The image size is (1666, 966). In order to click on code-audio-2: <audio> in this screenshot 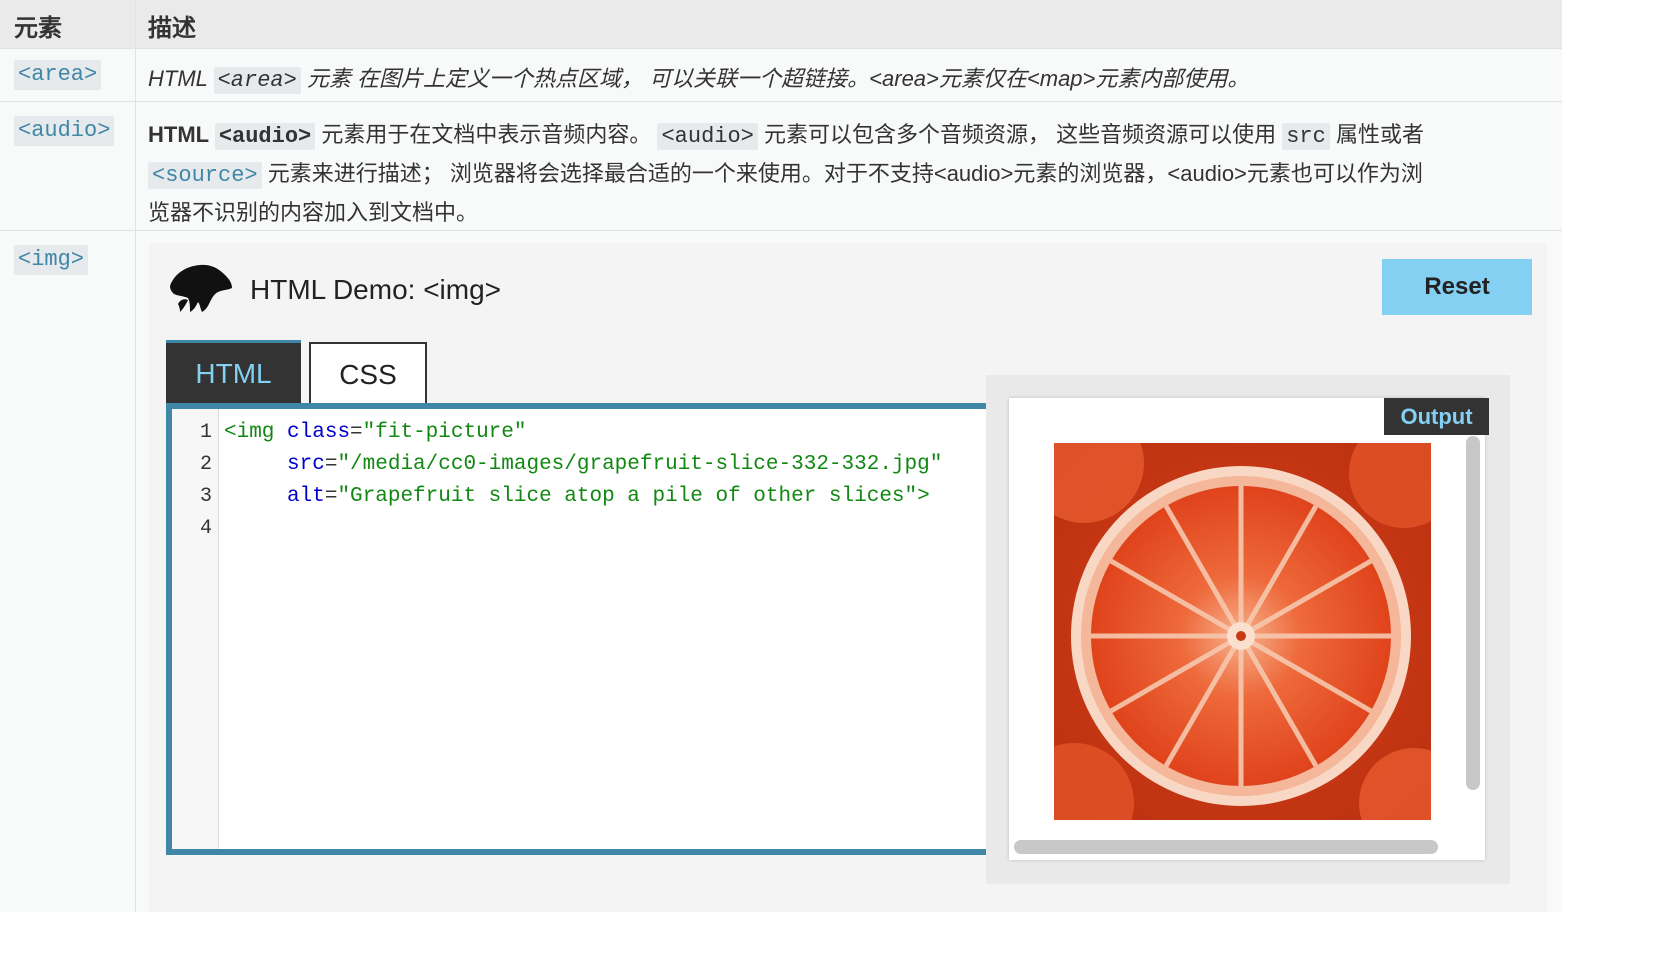, I will do `click(707, 136)`.